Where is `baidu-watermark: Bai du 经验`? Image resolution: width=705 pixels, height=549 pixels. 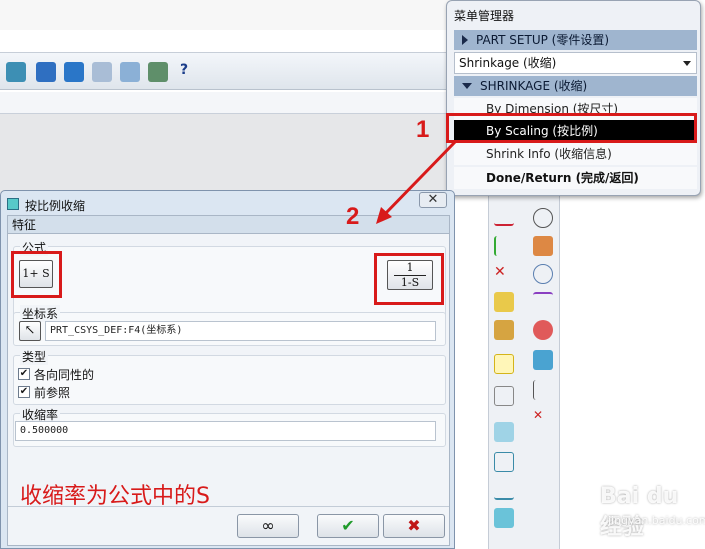 baidu-watermark: Bai du 经验 is located at coordinates (639, 512).